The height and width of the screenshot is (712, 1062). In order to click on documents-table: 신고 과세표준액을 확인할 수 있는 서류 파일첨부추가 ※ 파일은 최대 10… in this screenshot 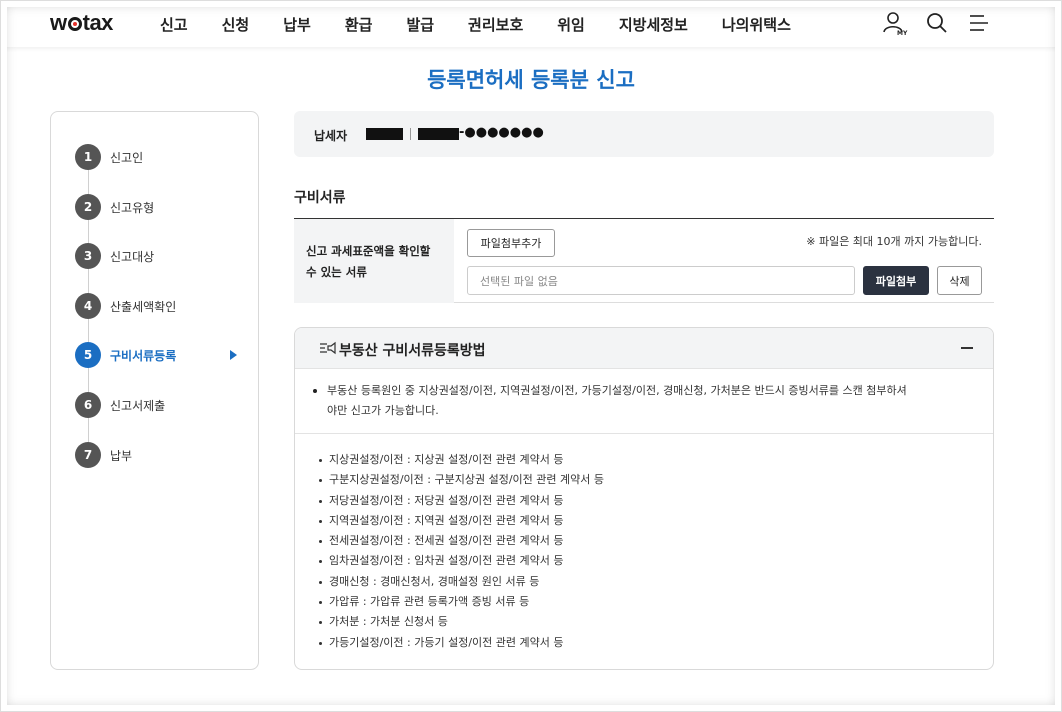, I will do `click(644, 260)`.